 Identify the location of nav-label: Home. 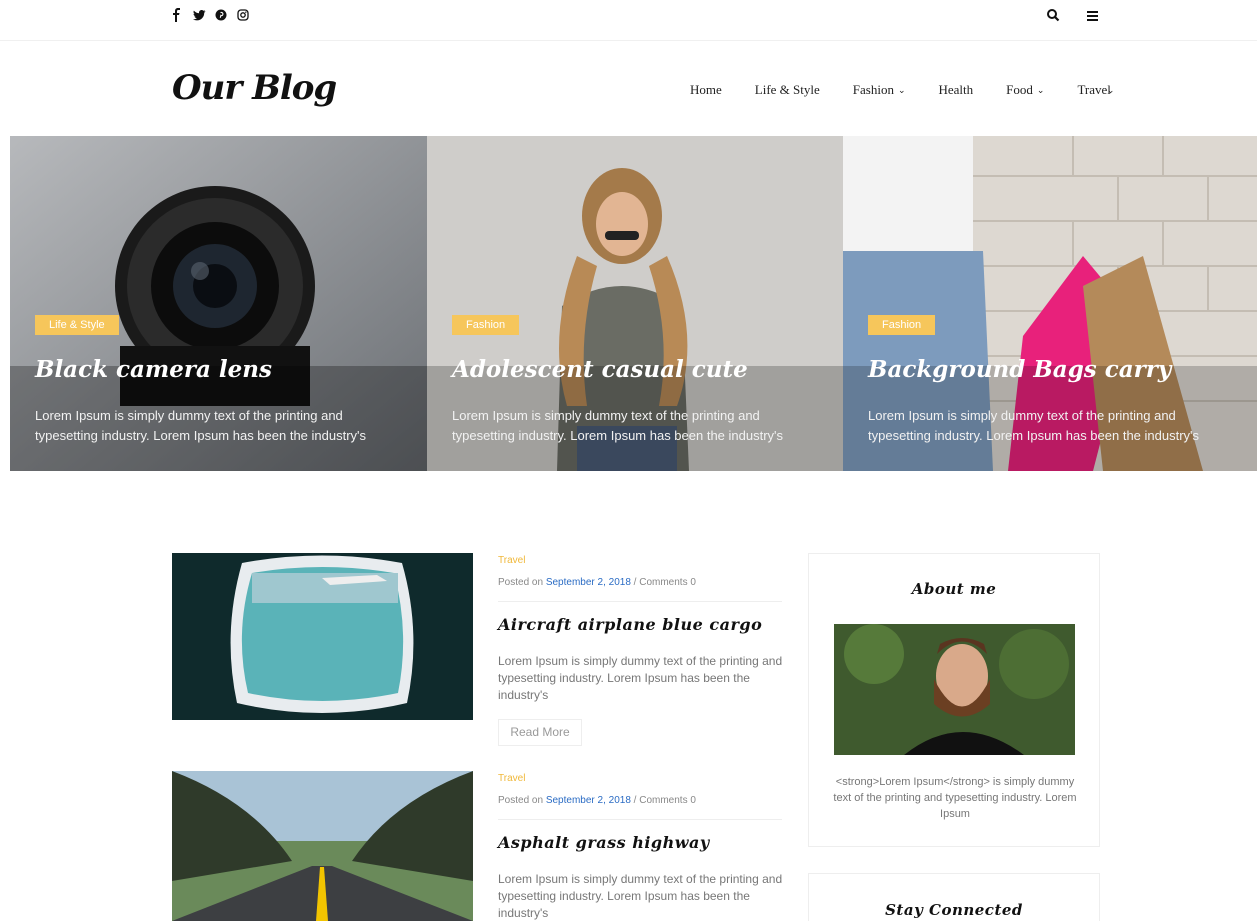
(706, 89).